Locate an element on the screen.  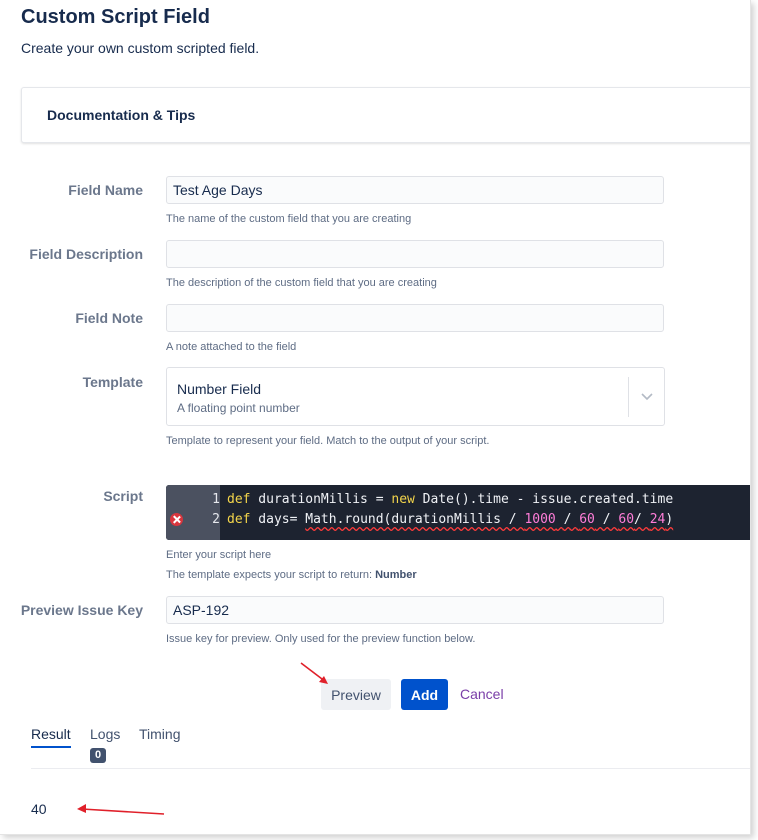
code-number: 1000 is located at coordinates (540, 519).